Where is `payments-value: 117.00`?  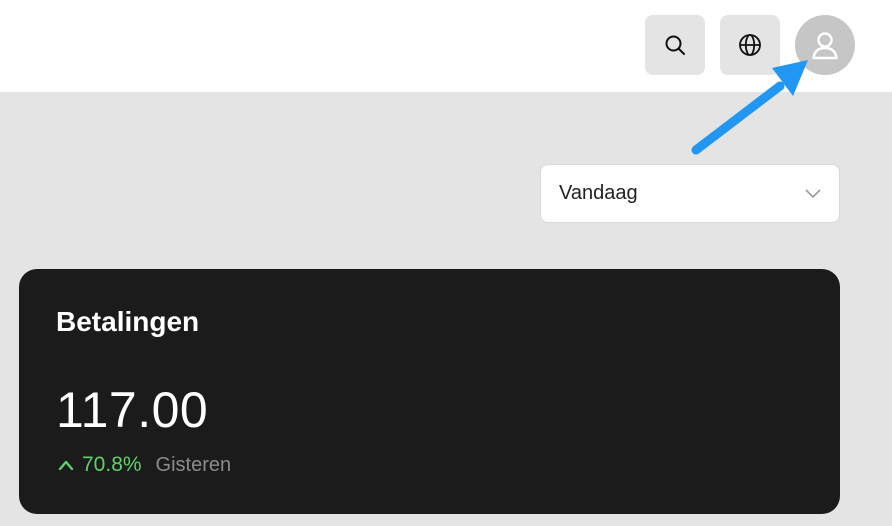
payments-value: 117.00 is located at coordinates (132, 410).